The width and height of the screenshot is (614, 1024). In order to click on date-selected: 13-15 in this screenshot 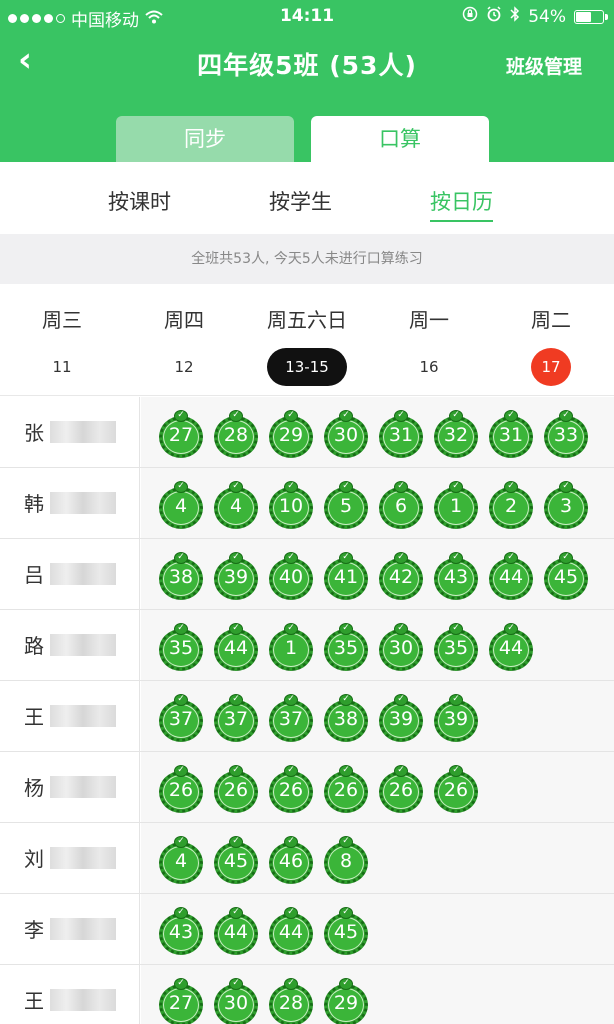, I will do `click(307, 367)`.